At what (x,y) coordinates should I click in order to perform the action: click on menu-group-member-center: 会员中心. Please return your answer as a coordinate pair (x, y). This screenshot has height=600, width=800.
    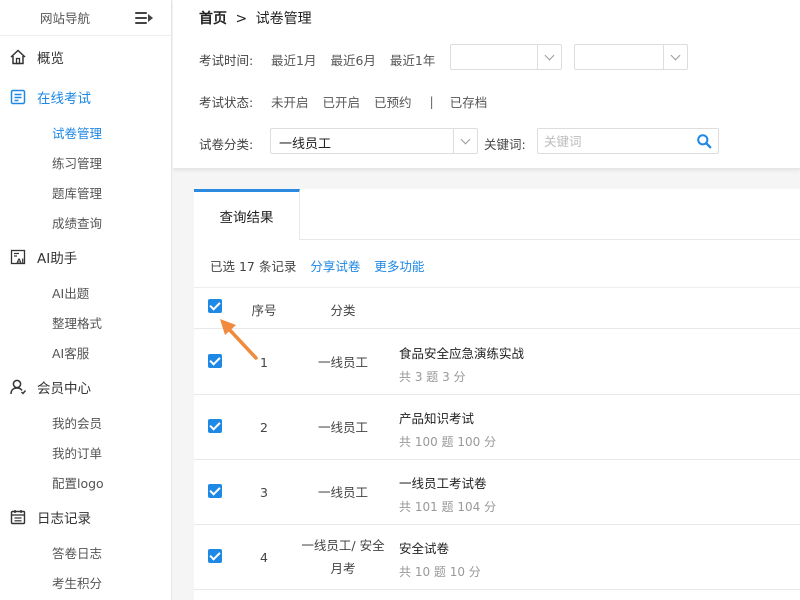
    Looking at the image, I should click on (85, 387).